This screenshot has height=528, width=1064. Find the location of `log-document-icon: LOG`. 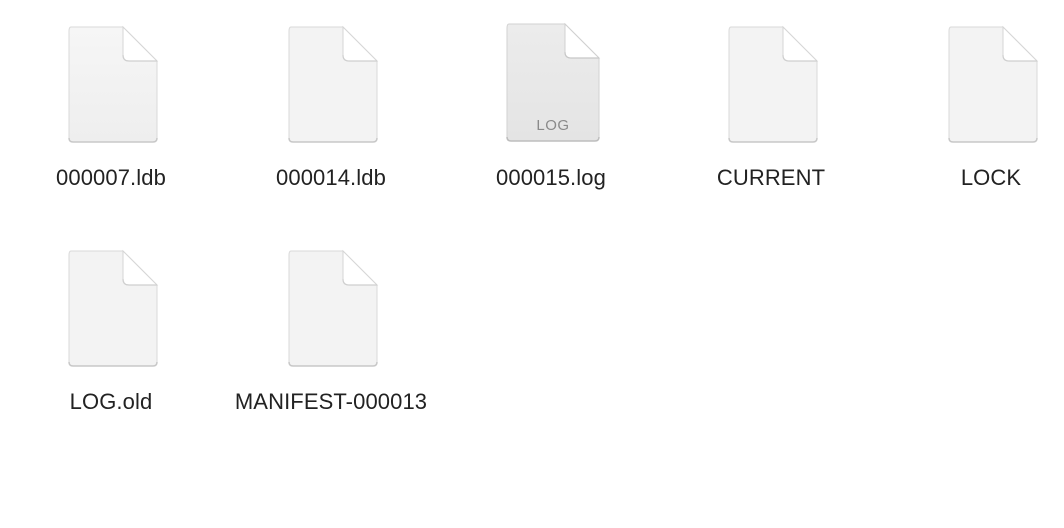

log-document-icon: LOG is located at coordinates (553, 83).